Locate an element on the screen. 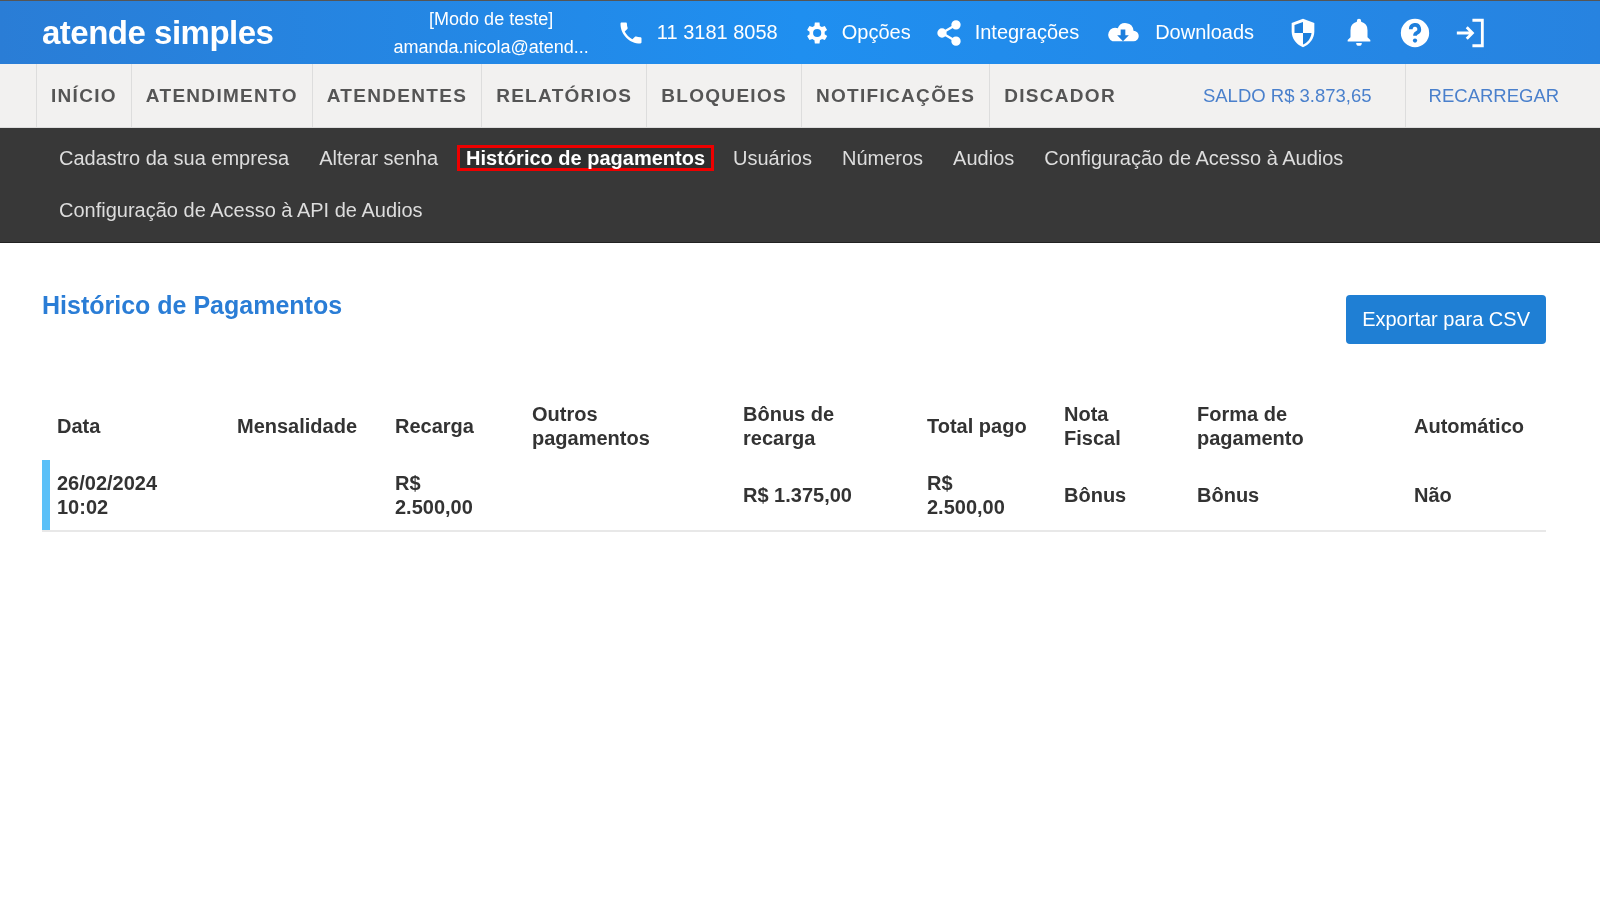 The image size is (1600, 900). column-header: Nota Fiscal is located at coordinates (1093, 426).